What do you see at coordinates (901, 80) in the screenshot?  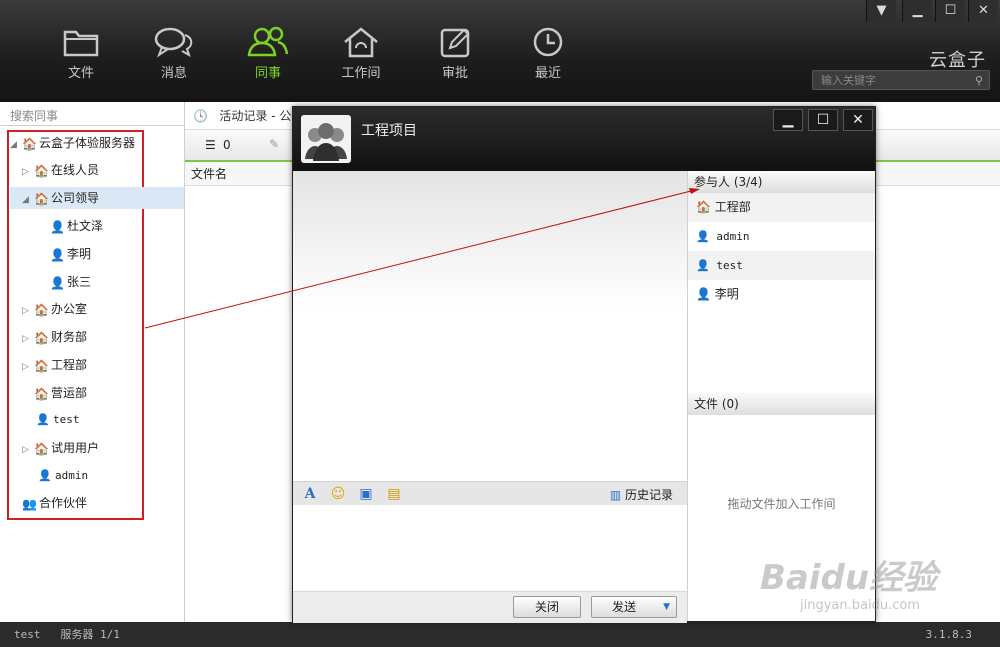 I see `search-input: 输入关键字 ⚲` at bounding box center [901, 80].